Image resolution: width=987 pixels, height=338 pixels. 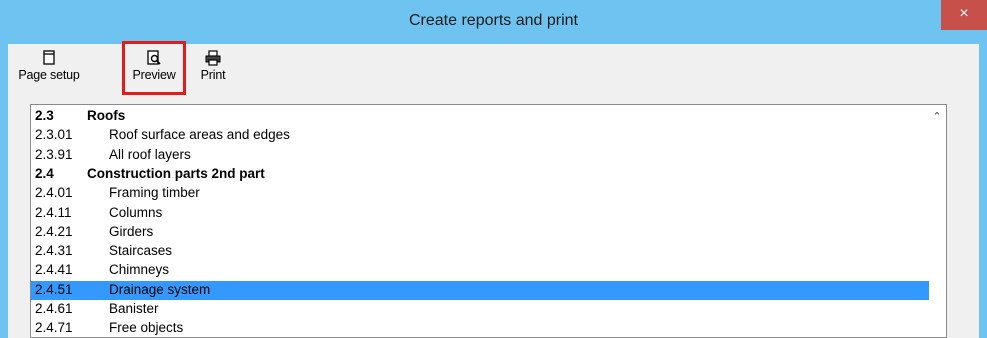 I want to click on list-item: 2.4.71 Free objects, so click(x=480, y=328).